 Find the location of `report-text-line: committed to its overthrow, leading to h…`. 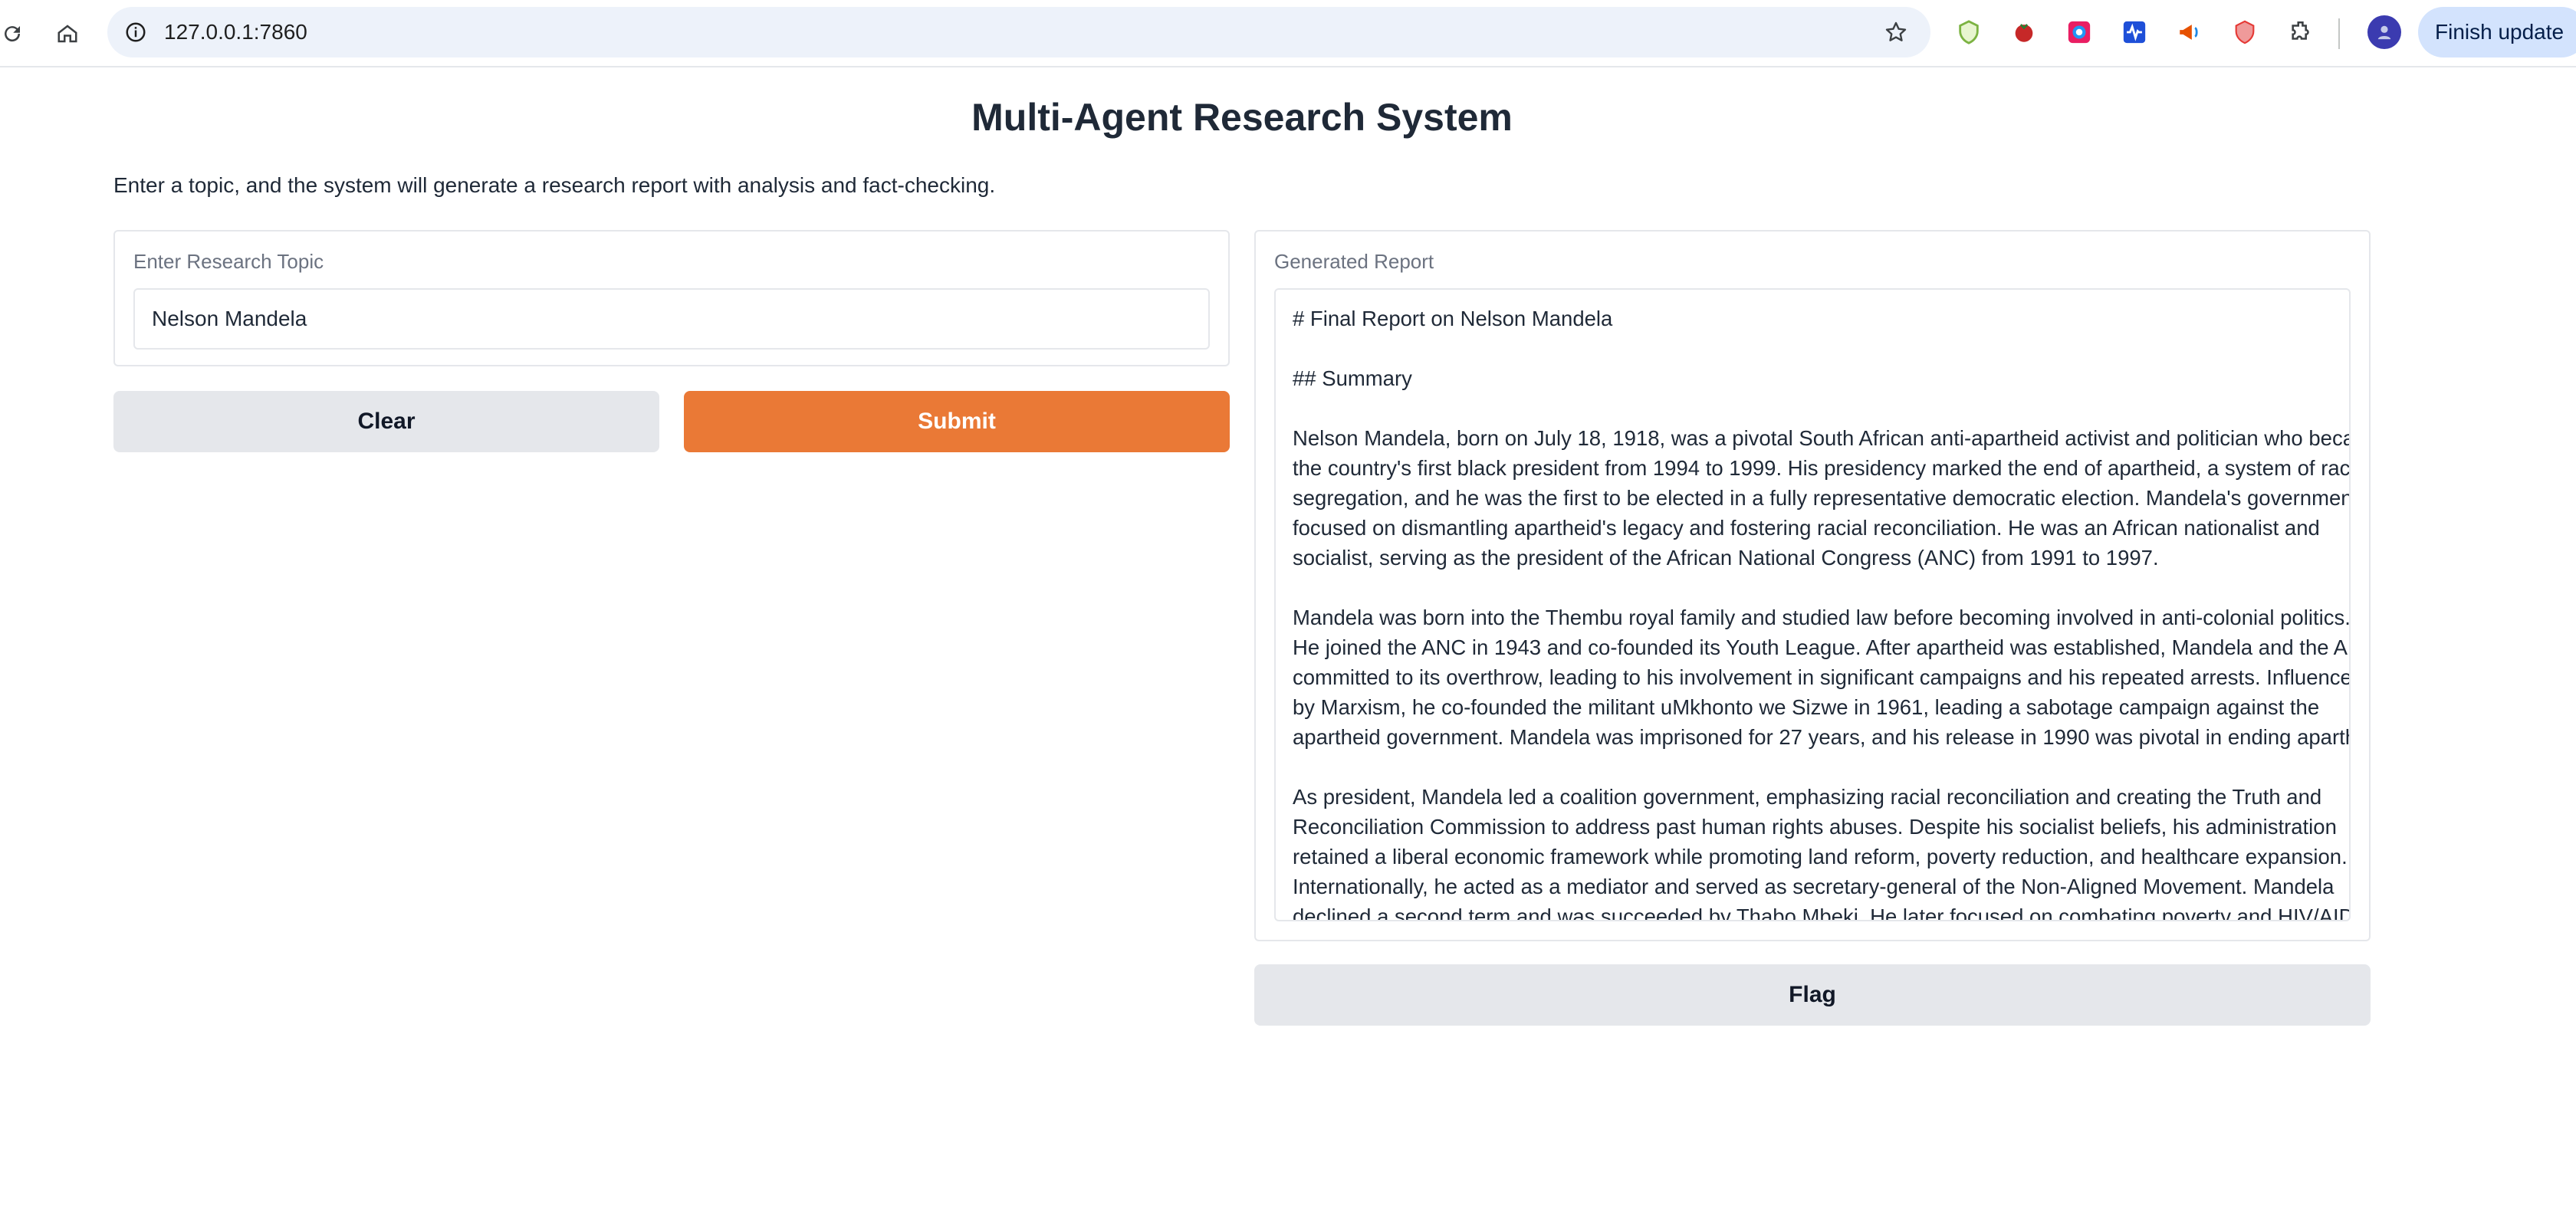

report-text-line: committed to its overthrow, leading to h… is located at coordinates (1822, 677).